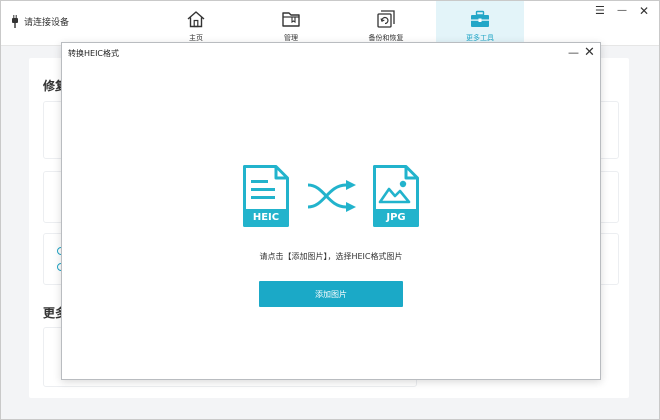  What do you see at coordinates (266, 217) in the screenshot?
I see `heic-file-label: HEIC` at bounding box center [266, 217].